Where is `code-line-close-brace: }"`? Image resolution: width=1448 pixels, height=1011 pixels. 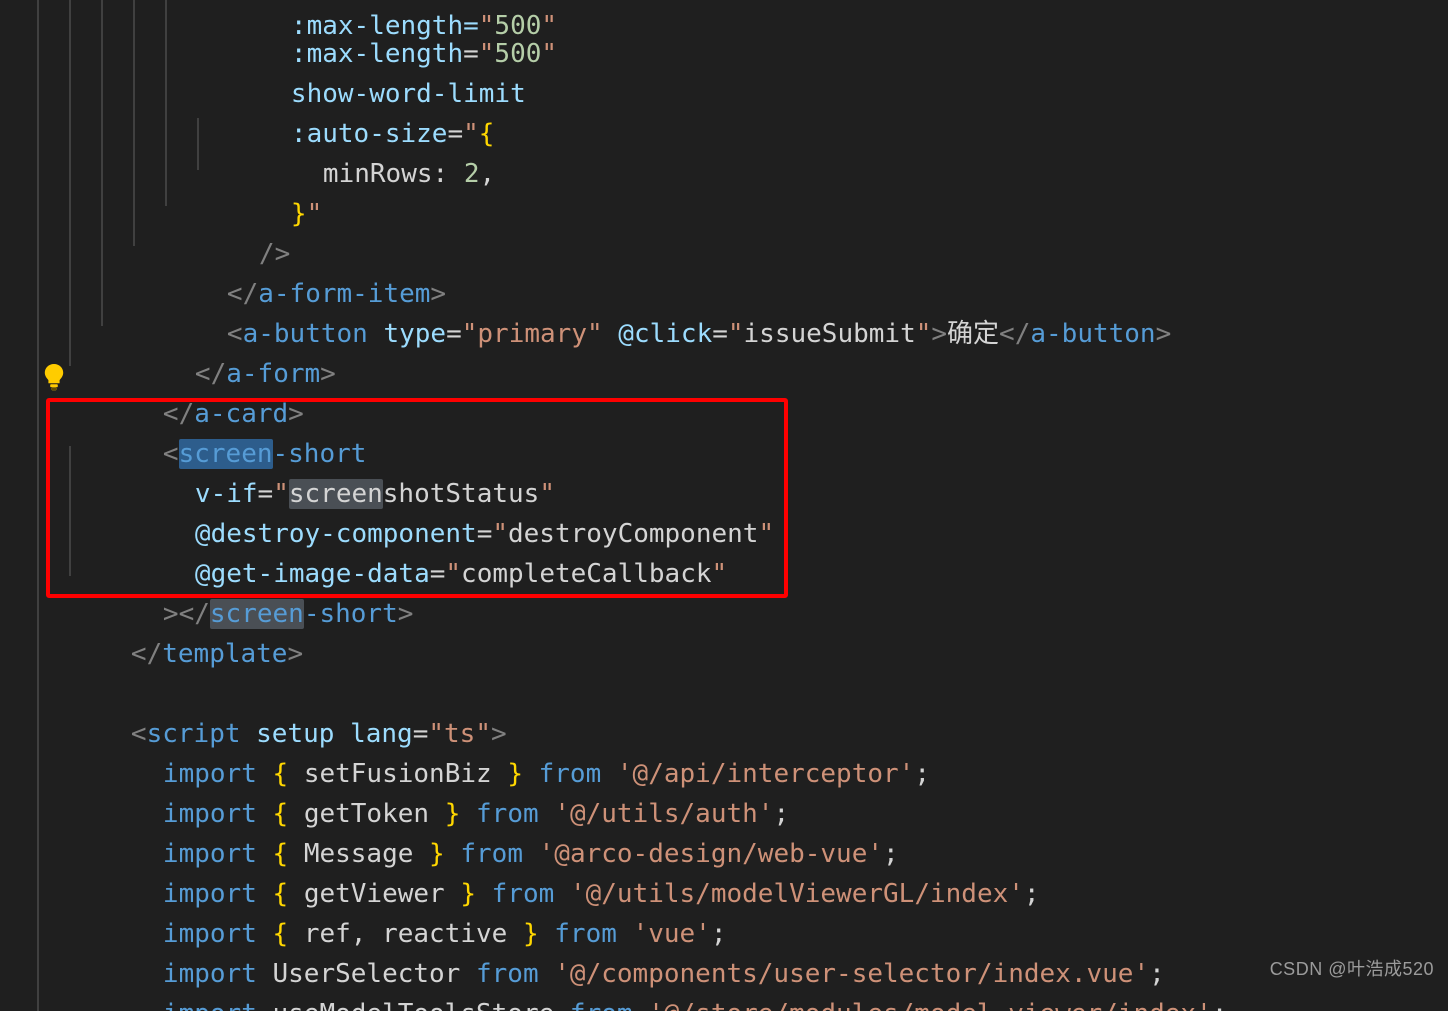
code-line-close-brace: }" is located at coordinates (259, 191).